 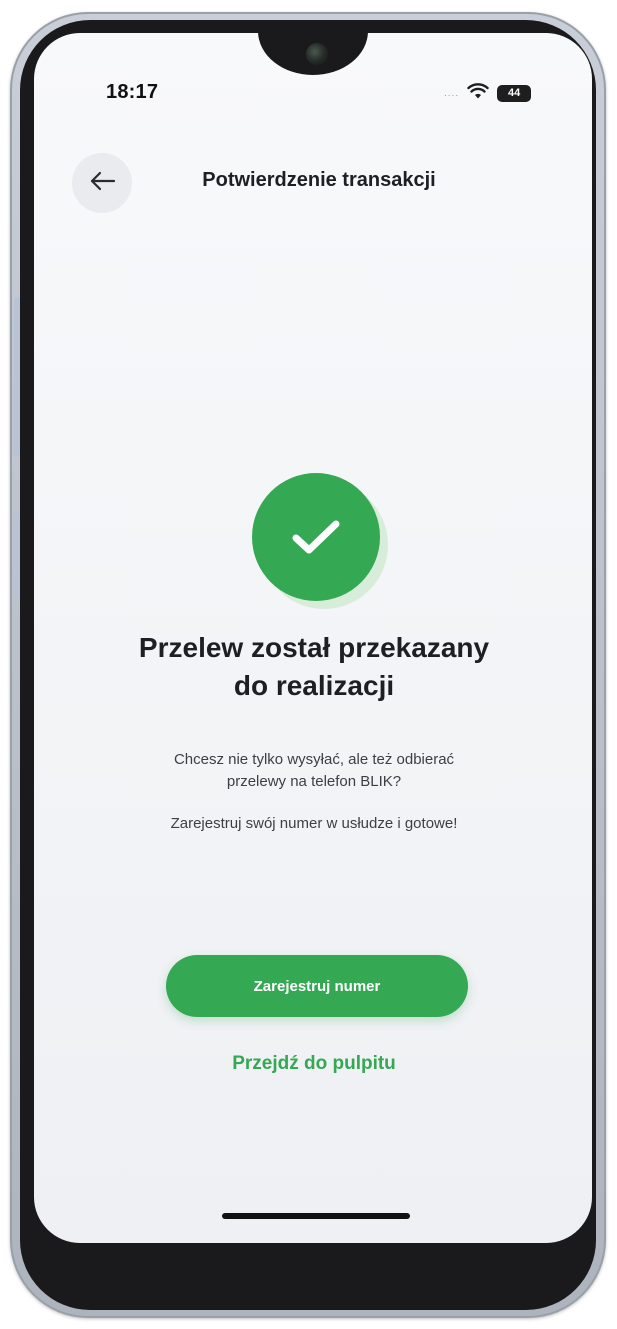 What do you see at coordinates (316, 537) in the screenshot?
I see `check-circle-icon` at bounding box center [316, 537].